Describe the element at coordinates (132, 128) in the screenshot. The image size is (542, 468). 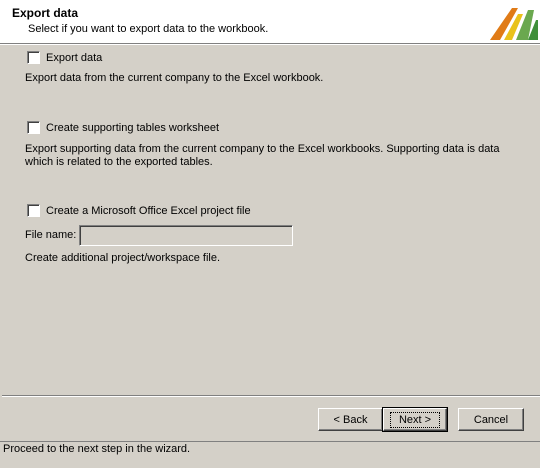
I see `supporting-tables-label: Create supporting tables worksheet` at that location.